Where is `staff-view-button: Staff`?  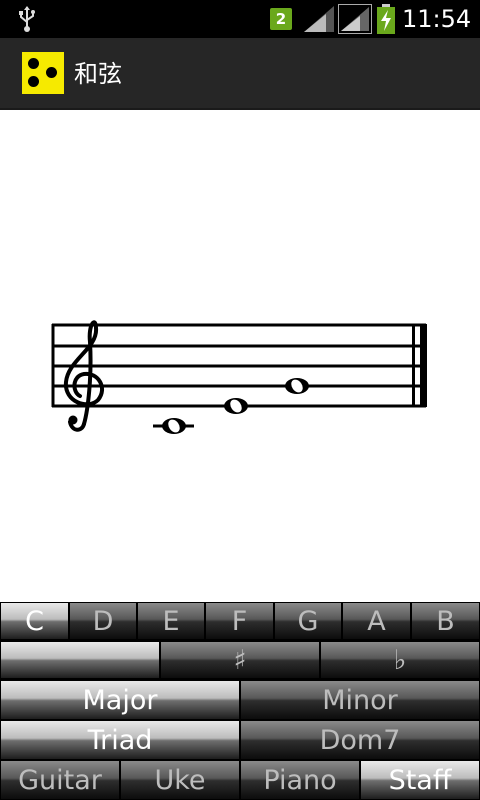 staff-view-button: Staff is located at coordinates (420, 780).